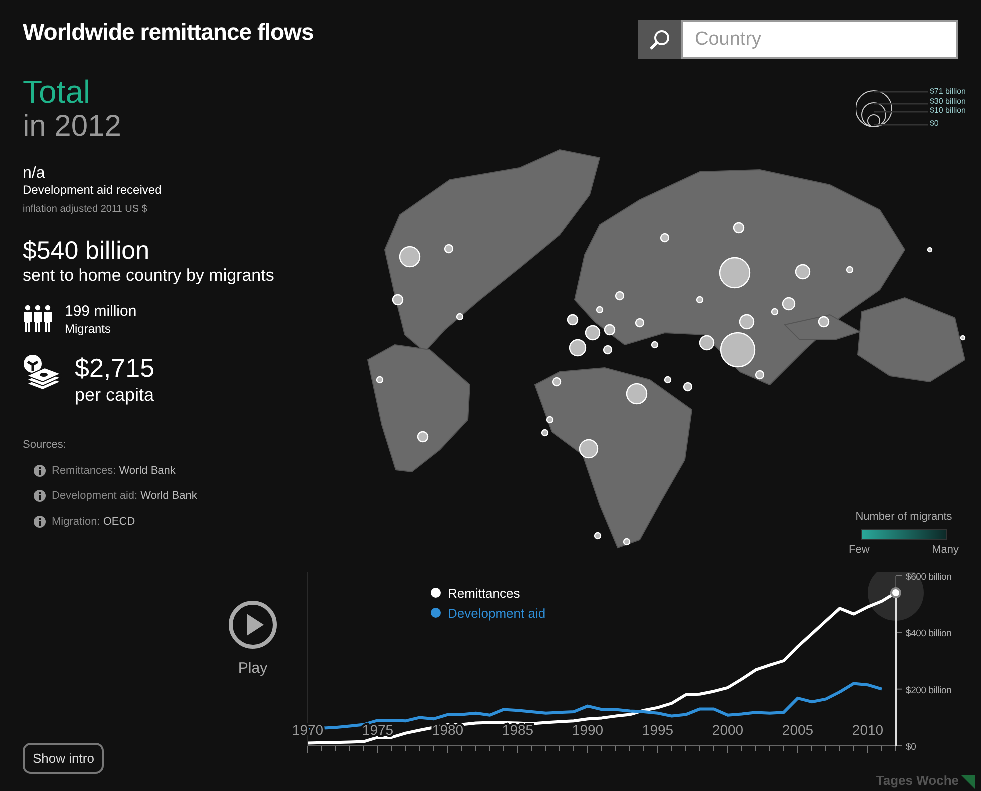 The image size is (981, 791). What do you see at coordinates (497, 613) in the screenshot?
I see `legend-label: Development aid` at bounding box center [497, 613].